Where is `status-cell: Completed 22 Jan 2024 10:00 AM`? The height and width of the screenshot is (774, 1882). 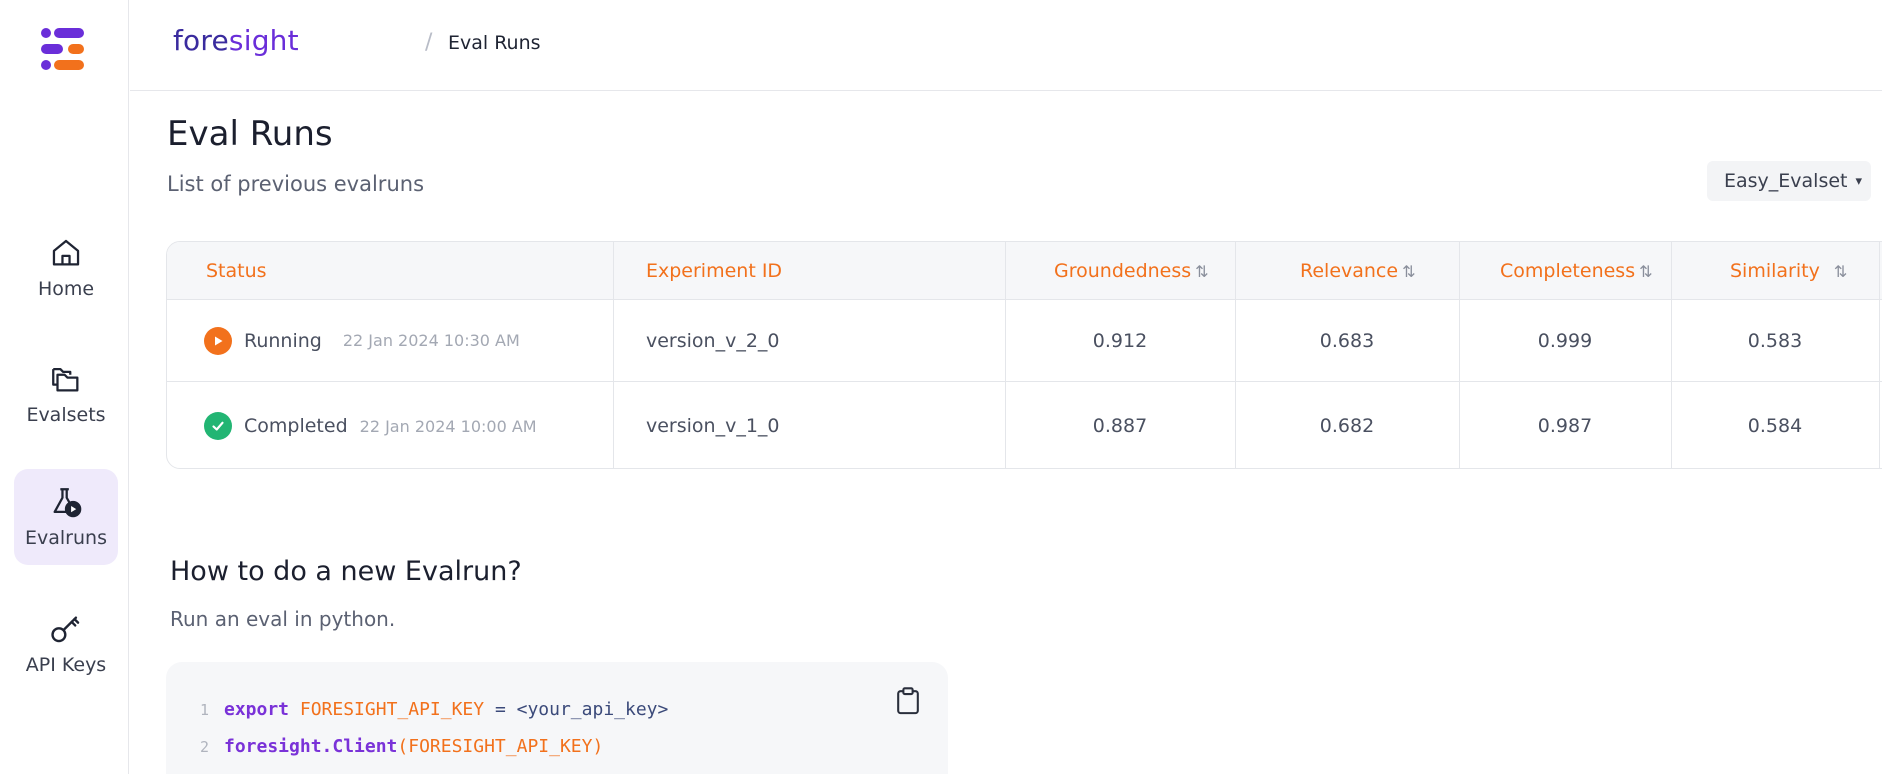 status-cell: Completed 22 Jan 2024 10:00 AM is located at coordinates (370, 425).